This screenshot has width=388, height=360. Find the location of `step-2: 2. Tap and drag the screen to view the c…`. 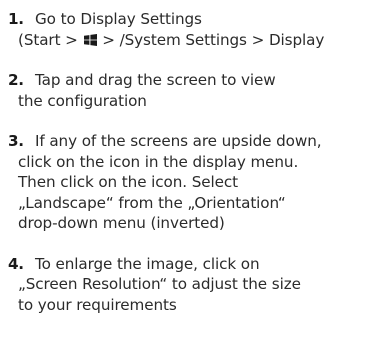

step-2: 2. Tap and drag the screen to view the c… is located at coordinates (198, 90).